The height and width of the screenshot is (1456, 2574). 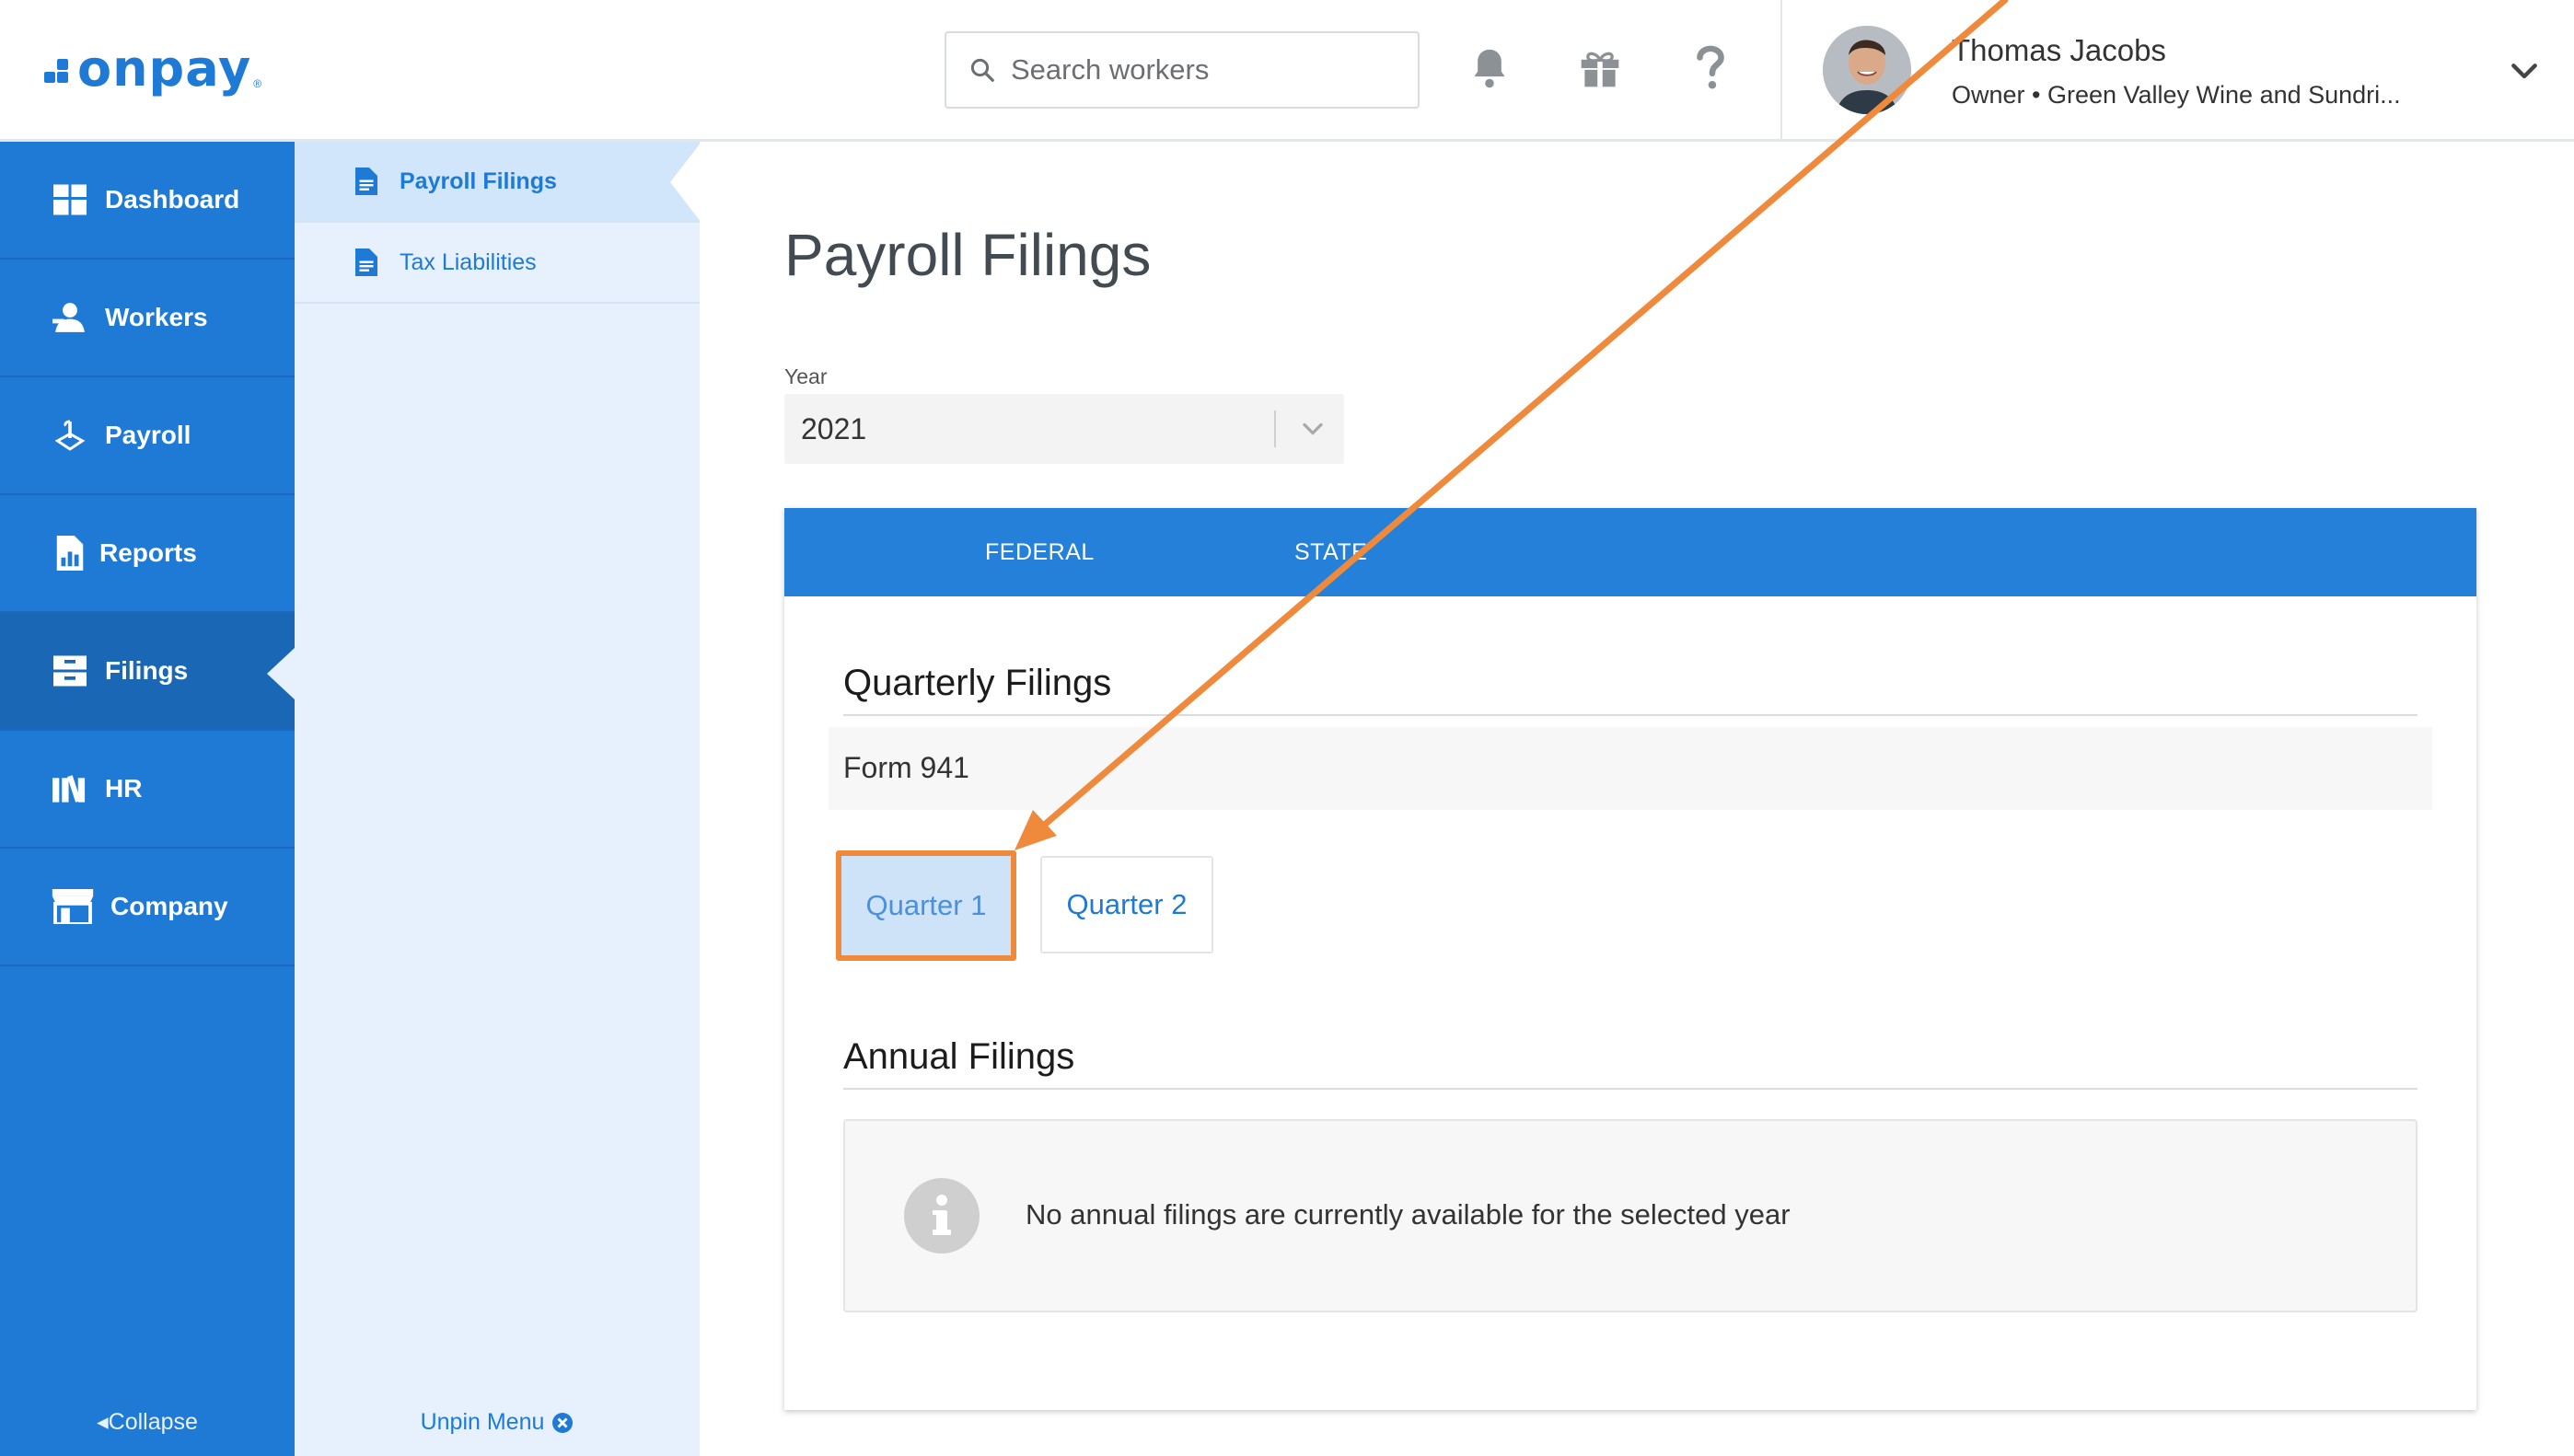 I want to click on nav-item-payroll: Payroll, so click(x=147, y=436).